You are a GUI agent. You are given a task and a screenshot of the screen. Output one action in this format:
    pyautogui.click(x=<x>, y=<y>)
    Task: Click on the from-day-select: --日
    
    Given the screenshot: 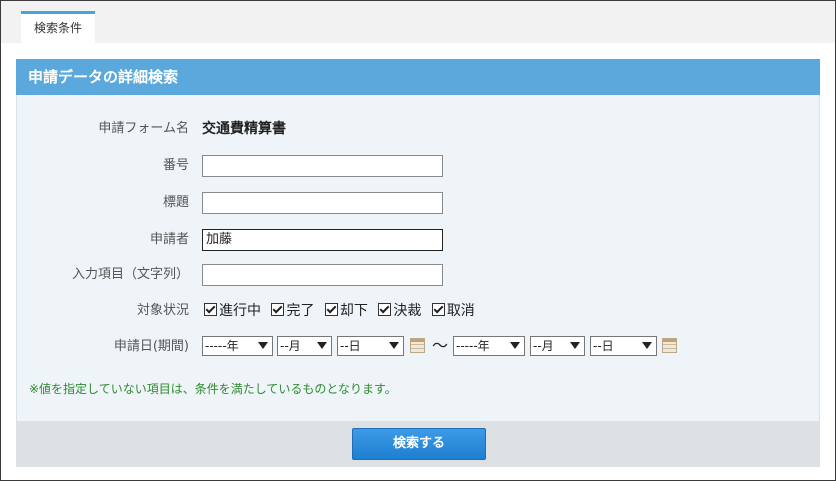 What is the action you would take?
    pyautogui.click(x=370, y=346)
    